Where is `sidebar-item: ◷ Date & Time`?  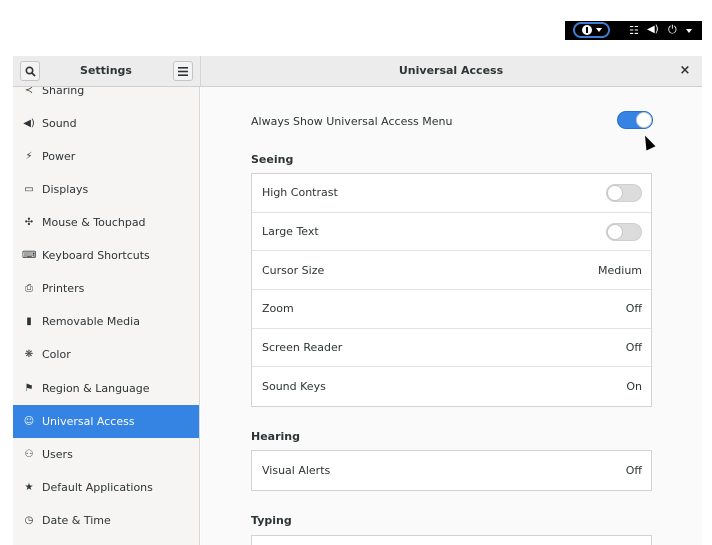 sidebar-item: ◷ Date & Time is located at coordinates (106, 520).